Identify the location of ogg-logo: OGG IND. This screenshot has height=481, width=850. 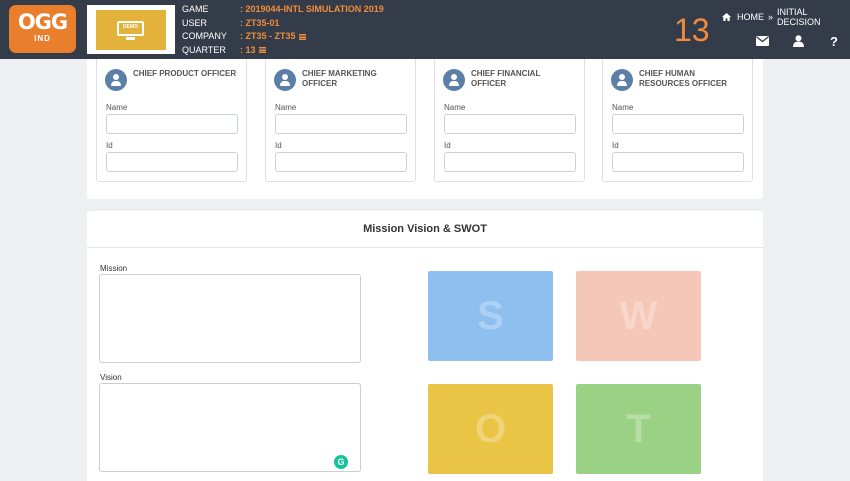
(42, 29).